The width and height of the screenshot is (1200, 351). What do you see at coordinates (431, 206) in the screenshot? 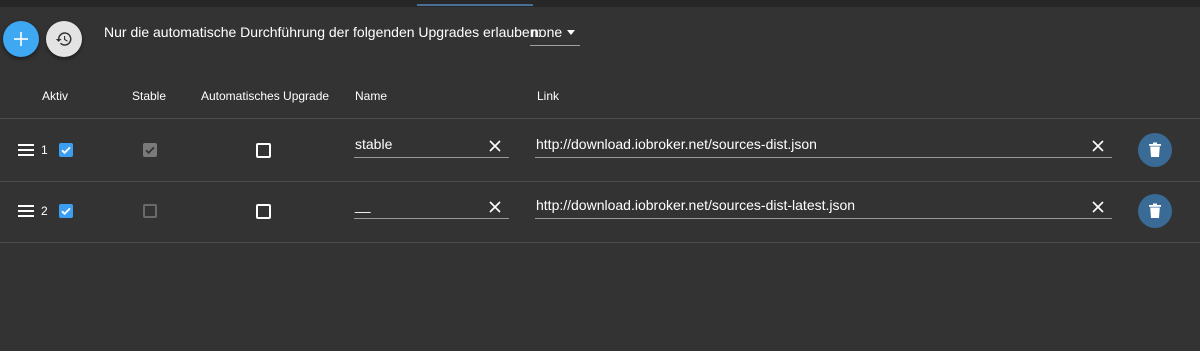
I see `name-input: __` at bounding box center [431, 206].